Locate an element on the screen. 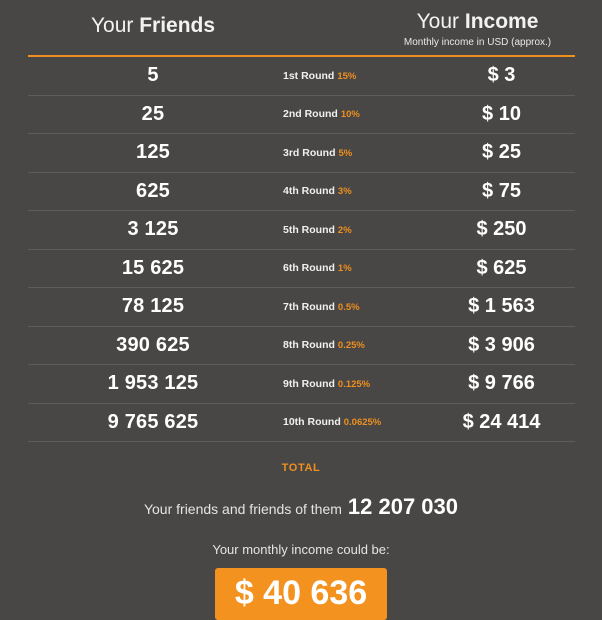 This screenshot has width=602, height=620. total-income-badge: $ 40 636 is located at coordinates (301, 594).